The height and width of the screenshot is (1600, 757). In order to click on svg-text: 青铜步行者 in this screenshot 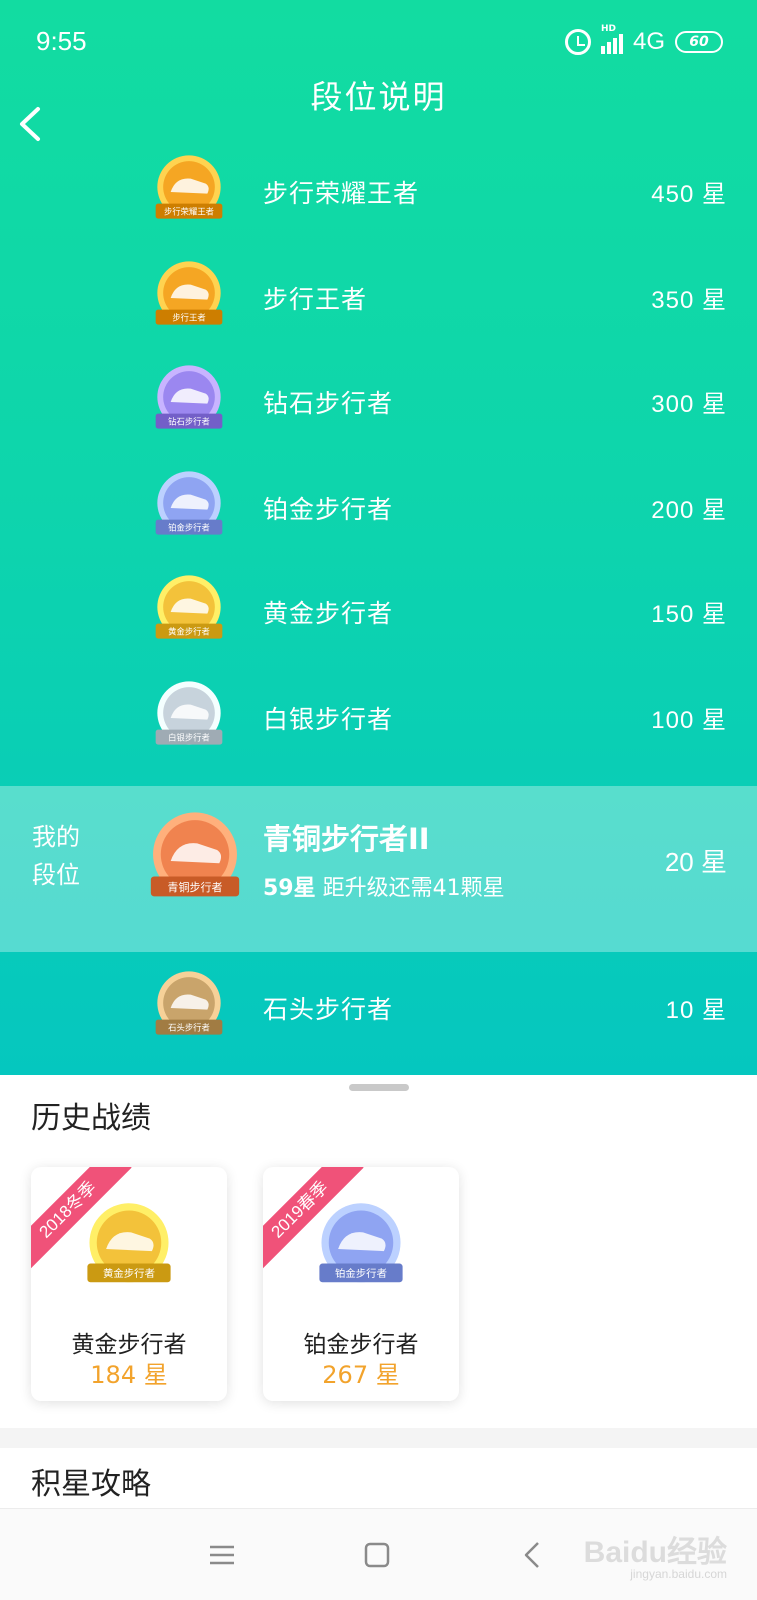, I will do `click(194, 887)`.